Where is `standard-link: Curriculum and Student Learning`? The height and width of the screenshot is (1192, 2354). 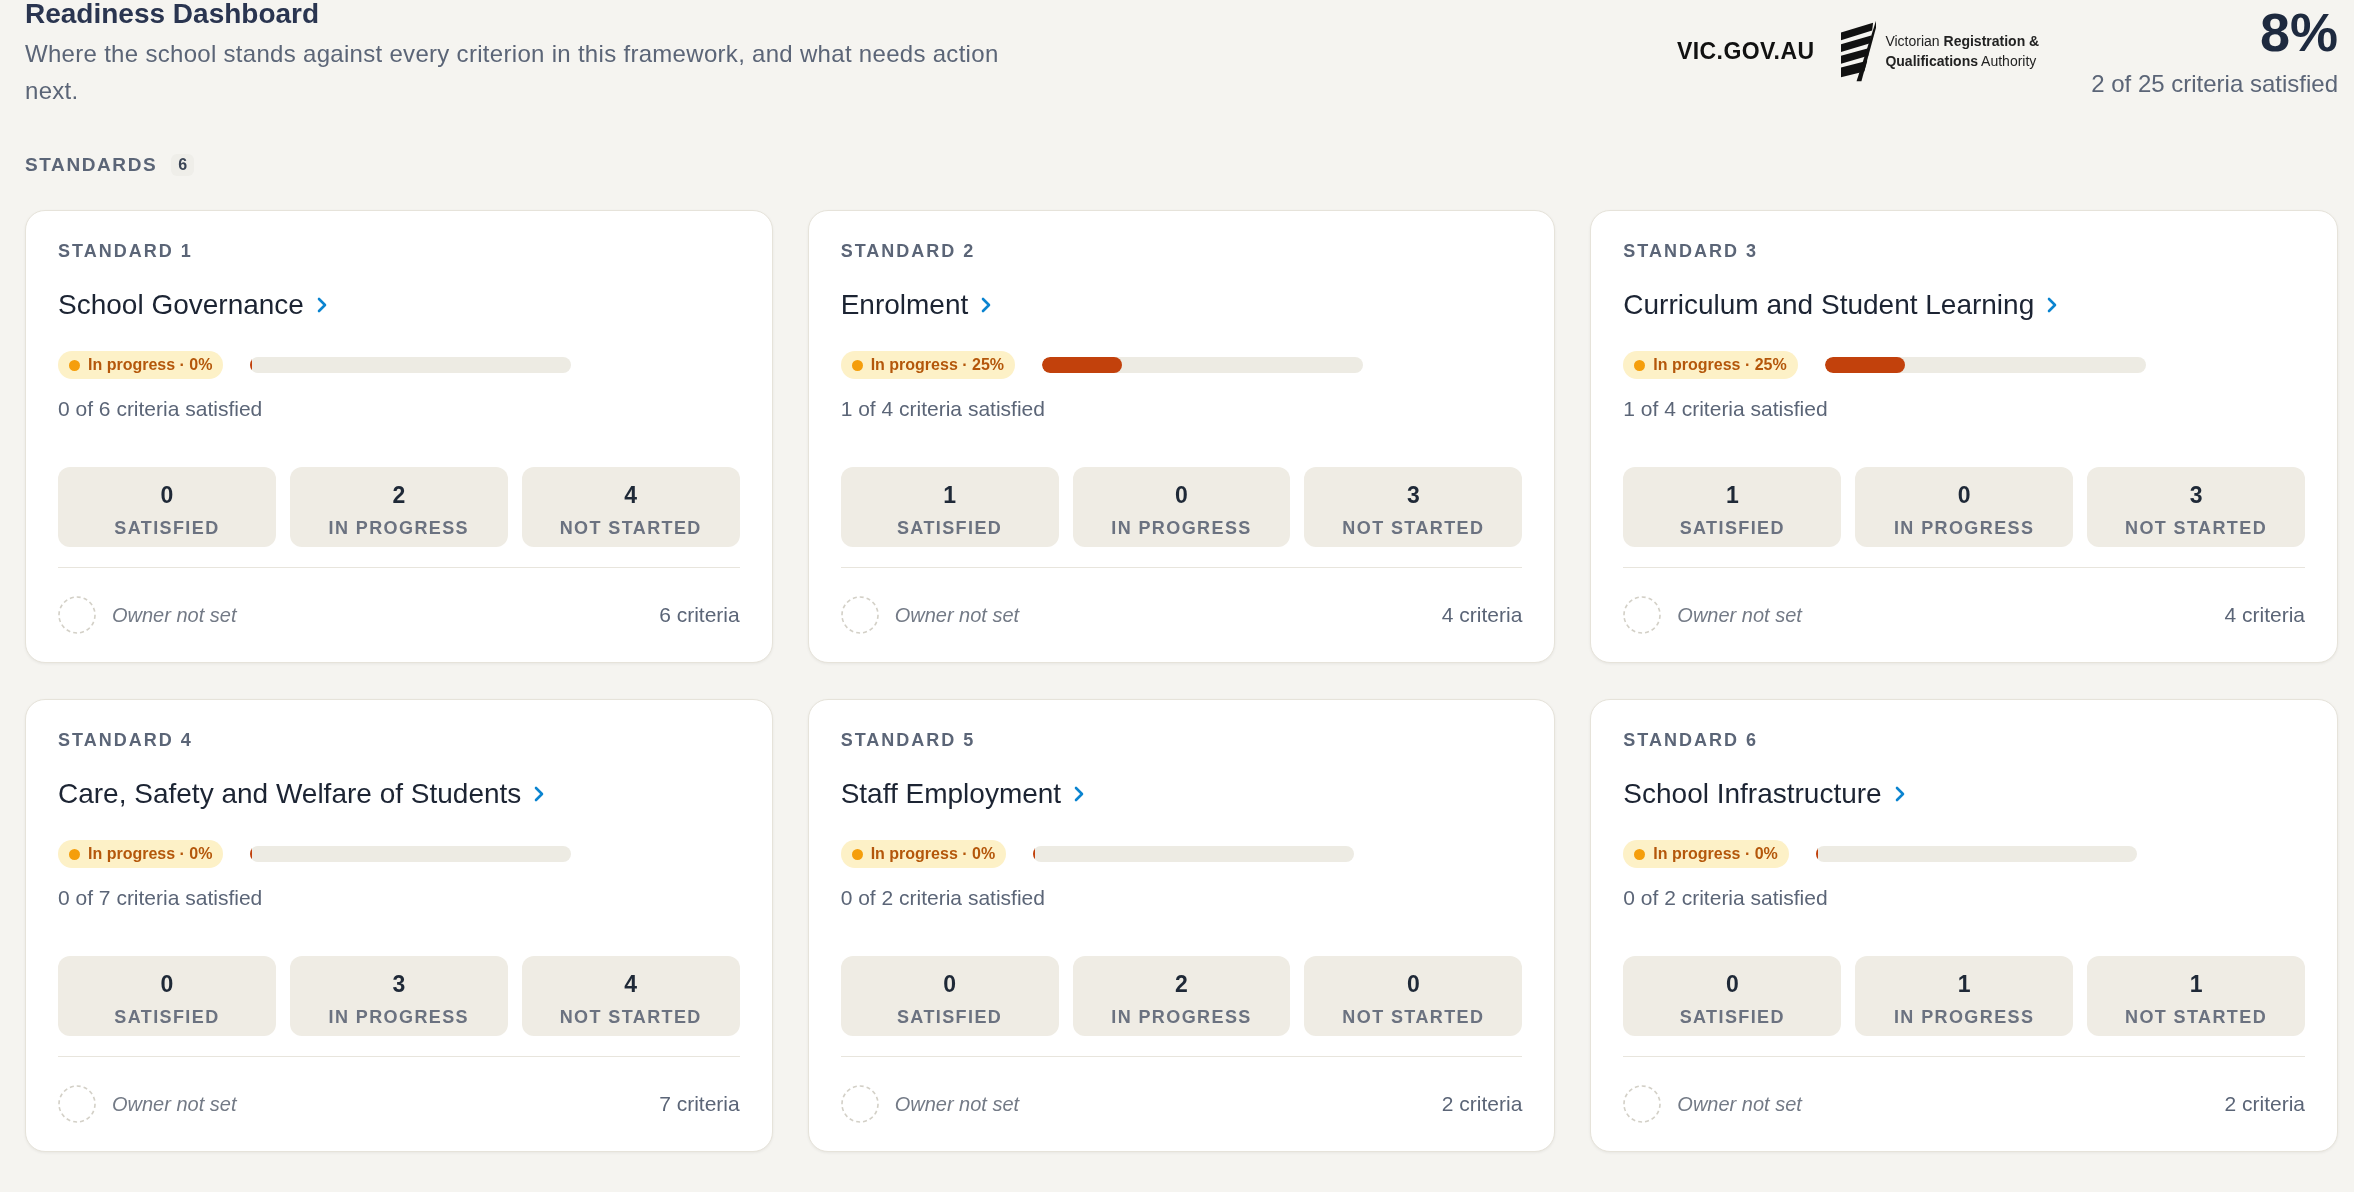
standard-link: Curriculum and Student Learning is located at coordinates (1840, 305).